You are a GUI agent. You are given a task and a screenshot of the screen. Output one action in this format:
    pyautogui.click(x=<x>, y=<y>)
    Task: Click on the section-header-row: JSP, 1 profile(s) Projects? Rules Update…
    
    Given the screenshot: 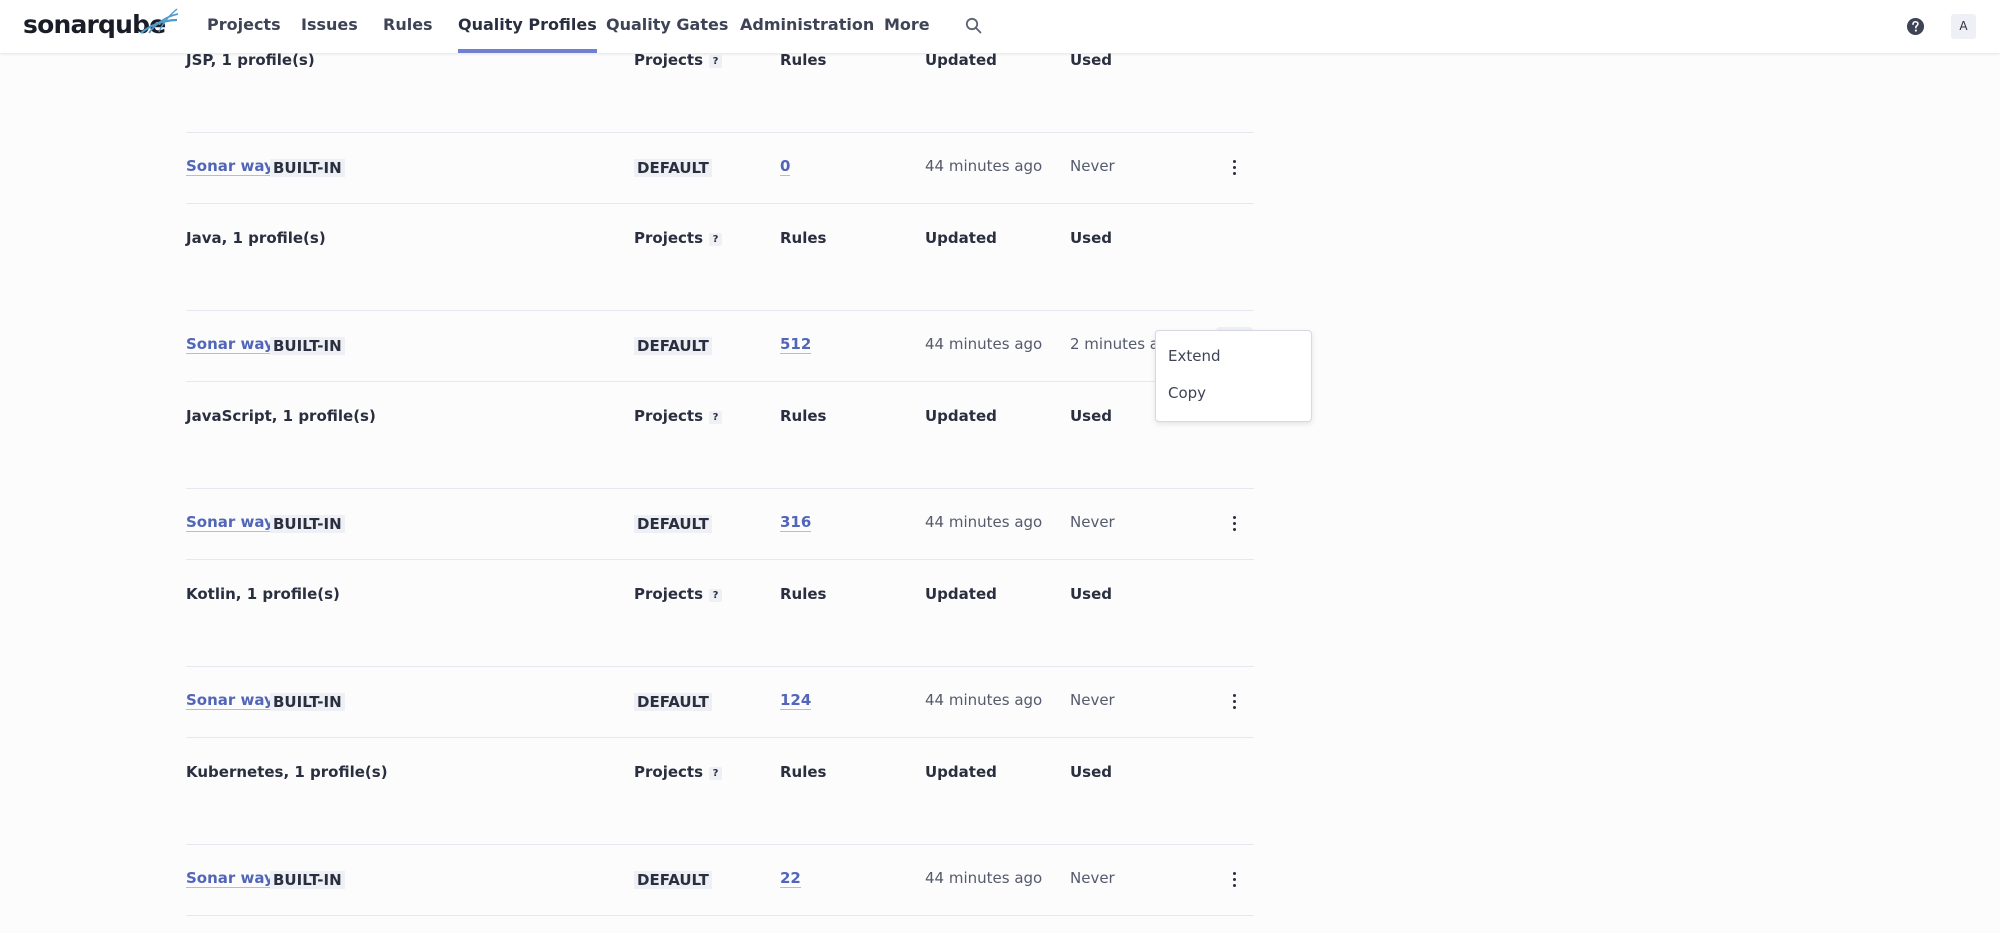 What is the action you would take?
    pyautogui.click(x=720, y=88)
    